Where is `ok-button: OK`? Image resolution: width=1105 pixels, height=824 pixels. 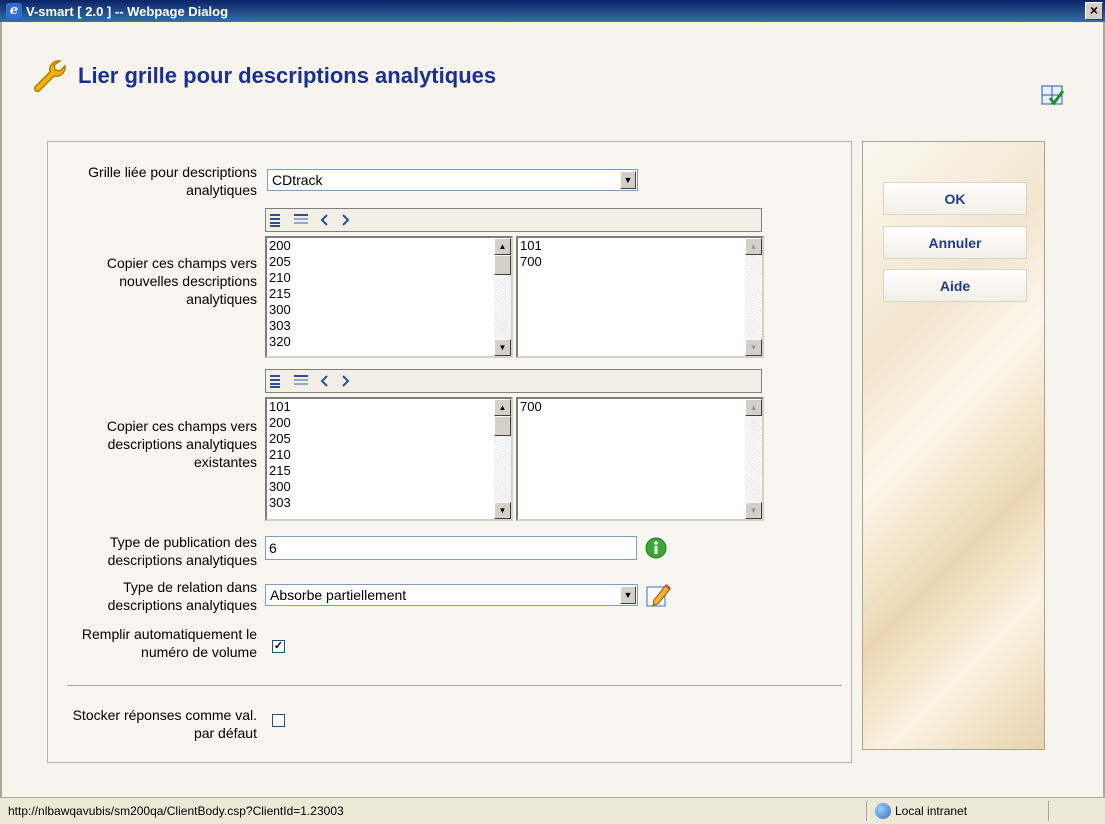 ok-button: OK is located at coordinates (955, 198).